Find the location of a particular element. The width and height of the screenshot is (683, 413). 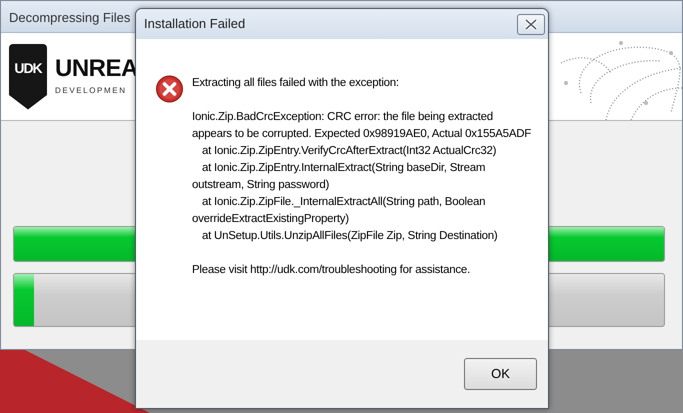

window-title: Decompressing Files is located at coordinates (69, 17).